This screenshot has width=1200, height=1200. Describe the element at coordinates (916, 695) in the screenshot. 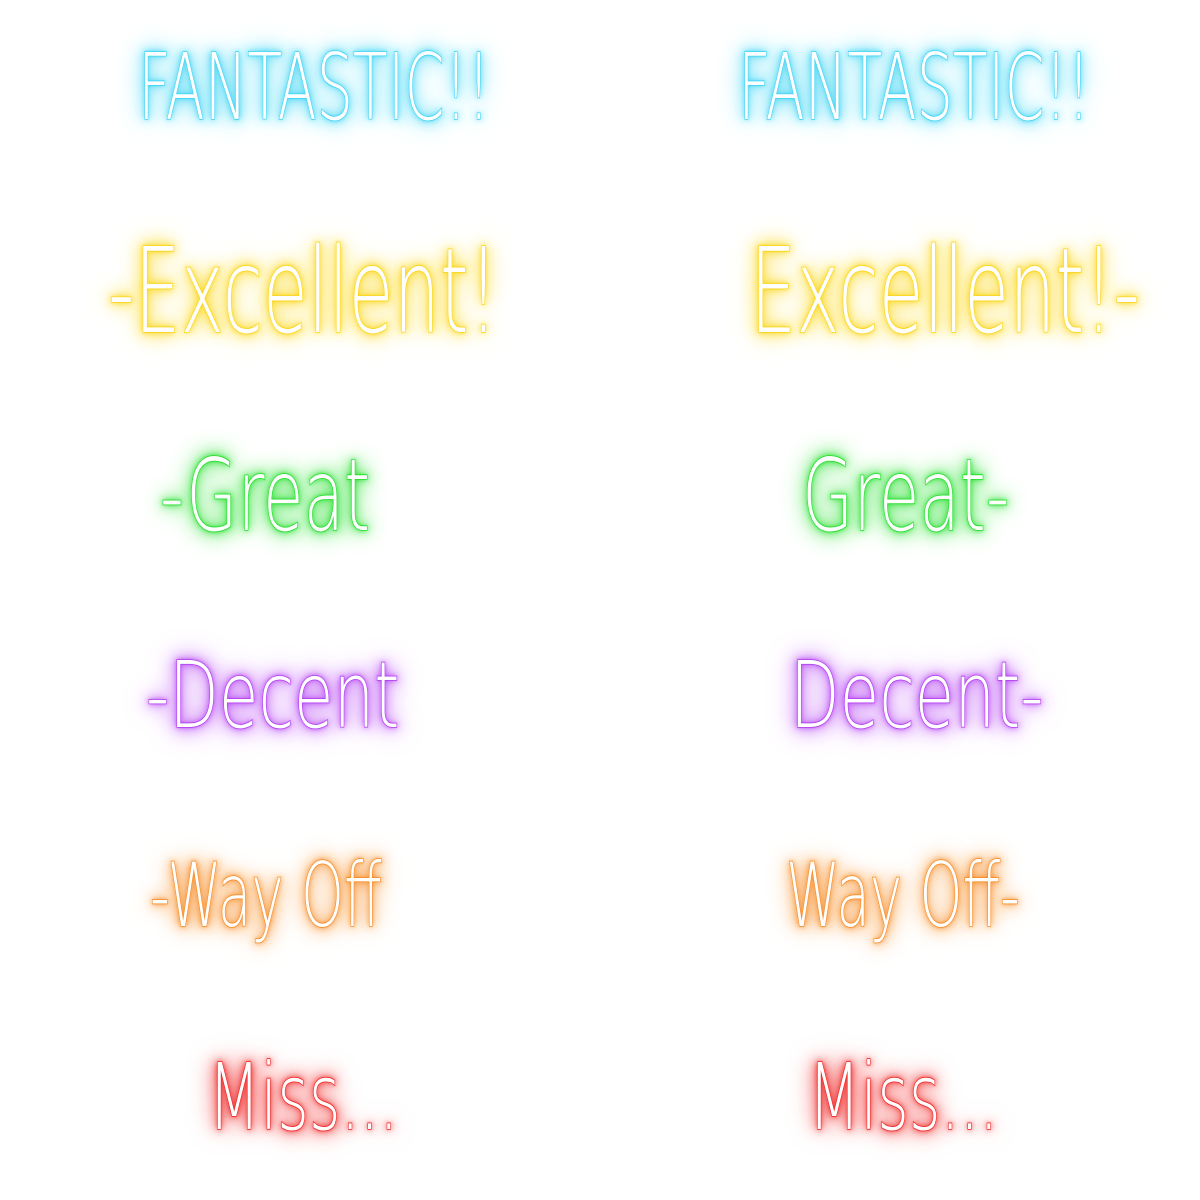

I see `judgment-decent-right: Decent-` at that location.